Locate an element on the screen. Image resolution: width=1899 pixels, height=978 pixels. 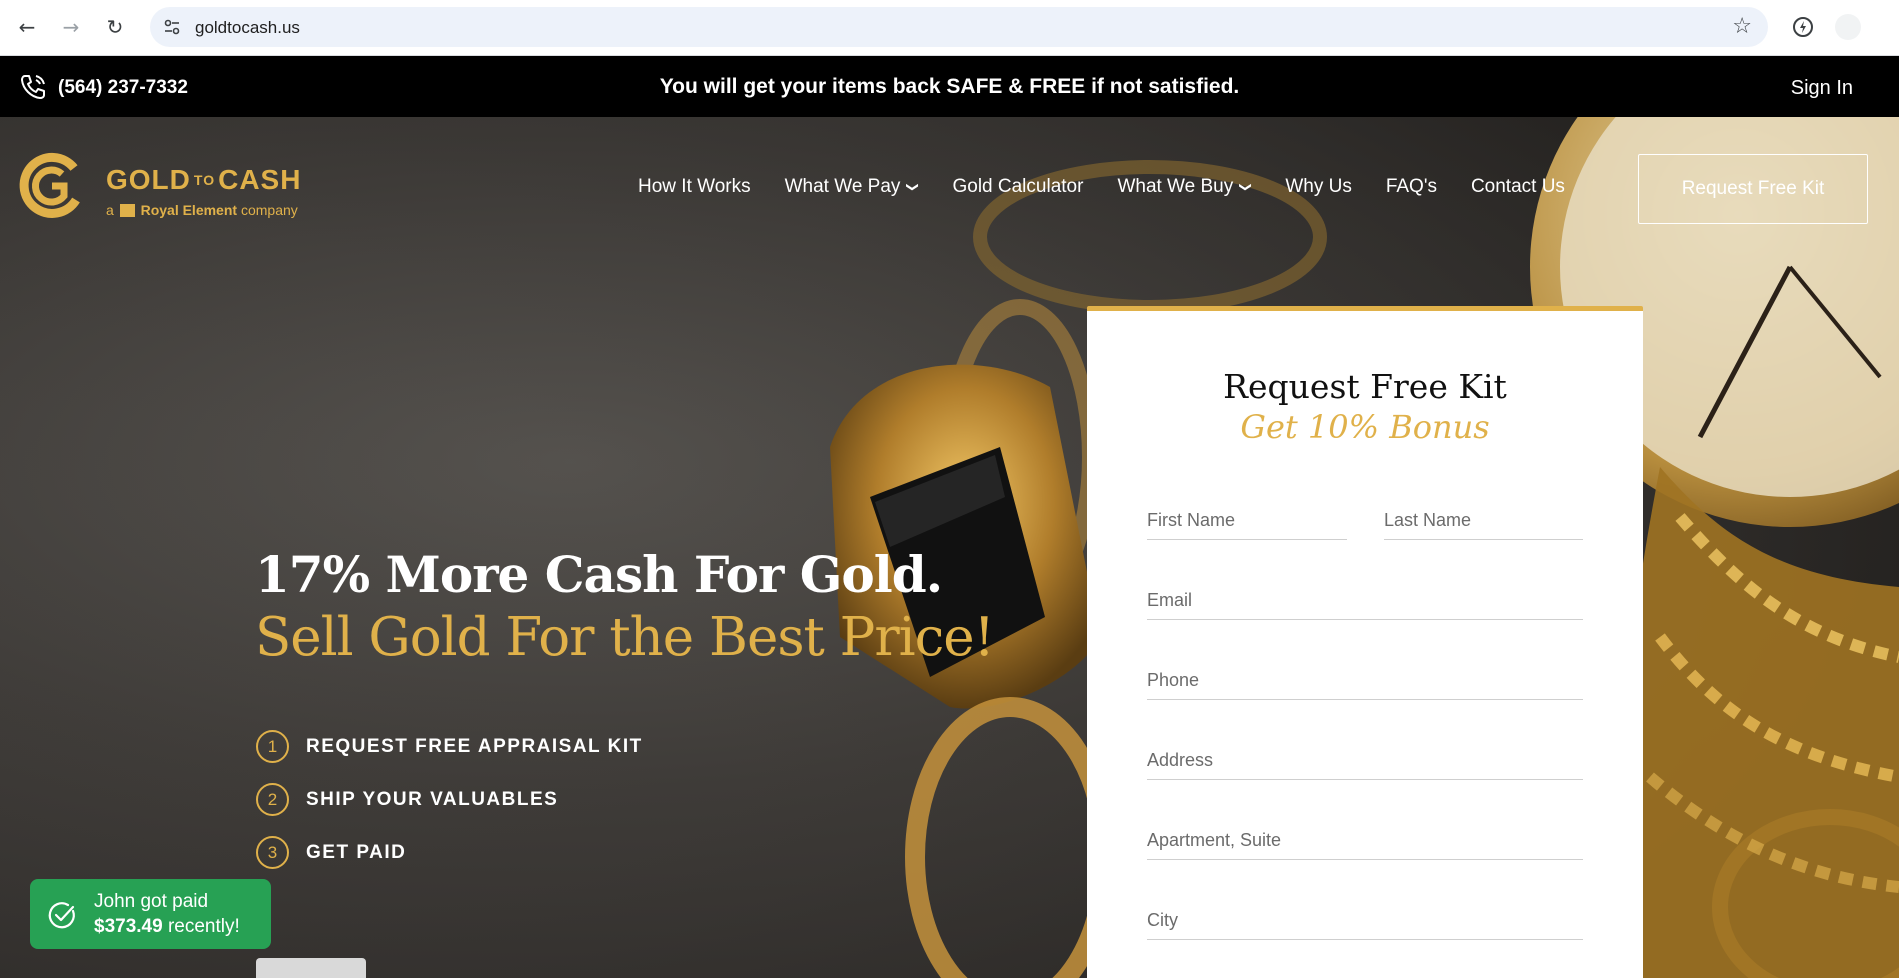
city-input is located at coordinates (1365, 916).